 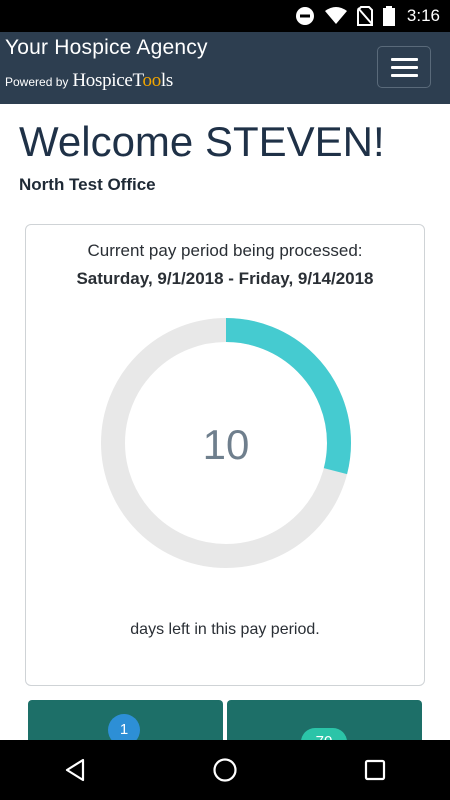 What do you see at coordinates (388, 16) in the screenshot?
I see `battery-icon` at bounding box center [388, 16].